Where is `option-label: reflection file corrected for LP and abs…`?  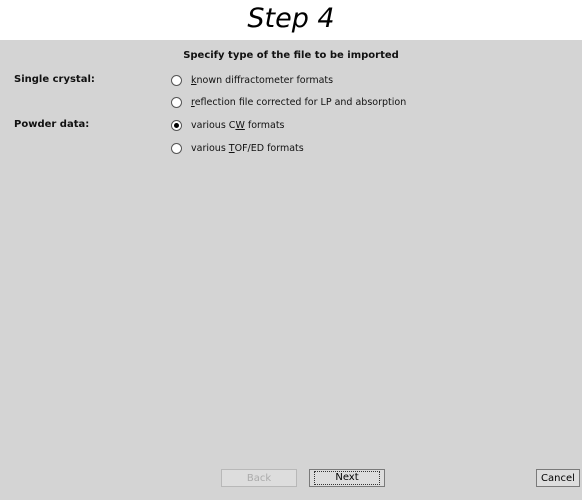
option-label: reflection file corrected for LP and abs… is located at coordinates (299, 102).